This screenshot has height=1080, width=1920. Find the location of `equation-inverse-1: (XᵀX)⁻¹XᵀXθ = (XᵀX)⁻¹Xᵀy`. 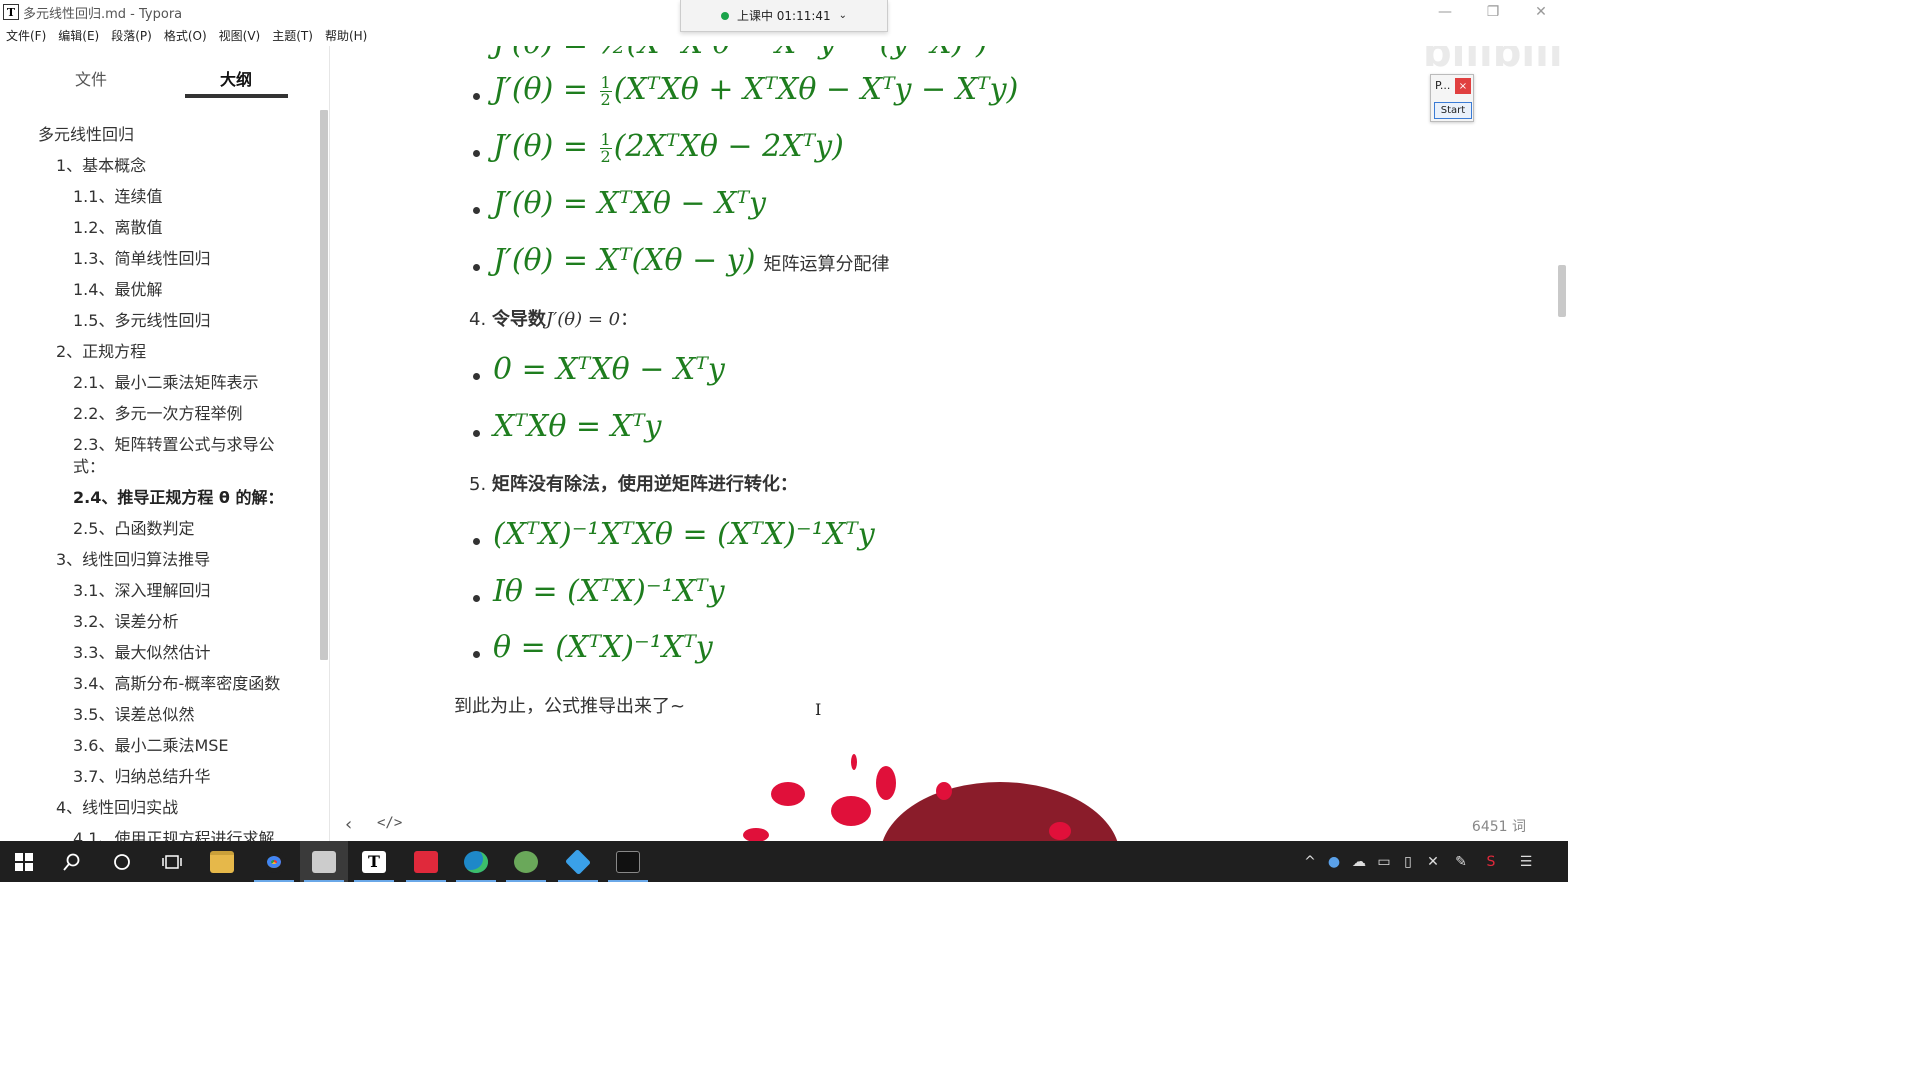

equation-inverse-1: (XᵀX)⁻¹XᵀXθ = (XᵀX)⁻¹Xᵀy is located at coordinates (684, 534).